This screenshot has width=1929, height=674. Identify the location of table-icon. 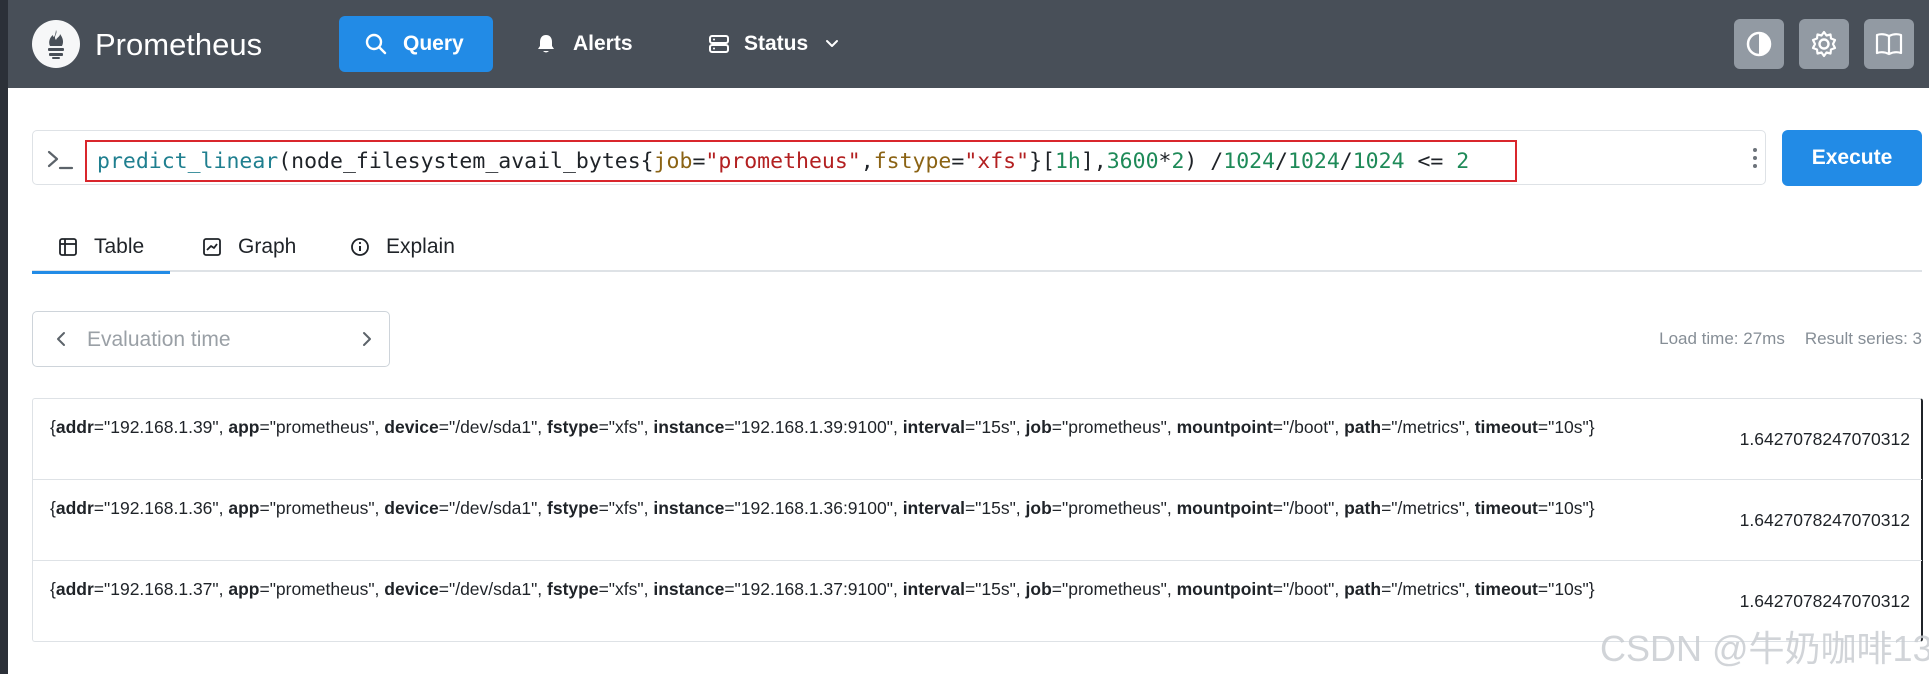
(68, 246).